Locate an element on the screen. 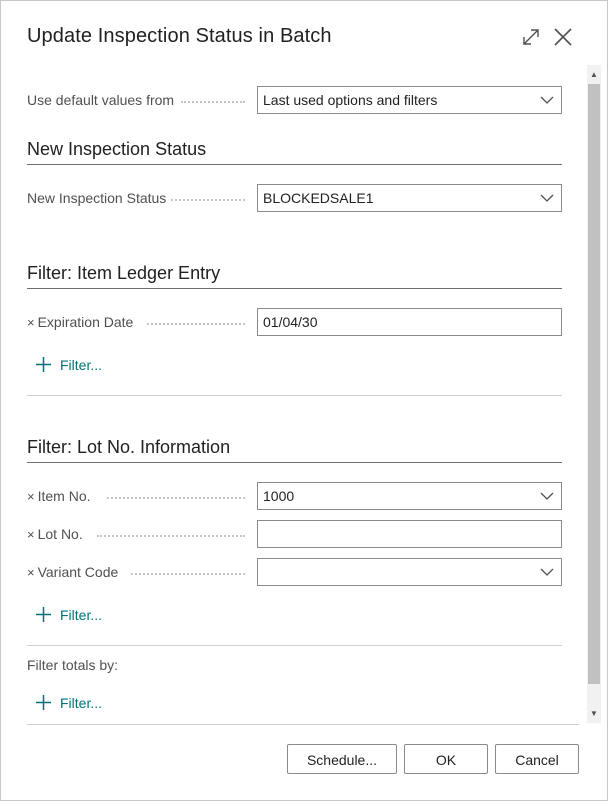  default-values-value: Last used options and filters is located at coordinates (350, 100).